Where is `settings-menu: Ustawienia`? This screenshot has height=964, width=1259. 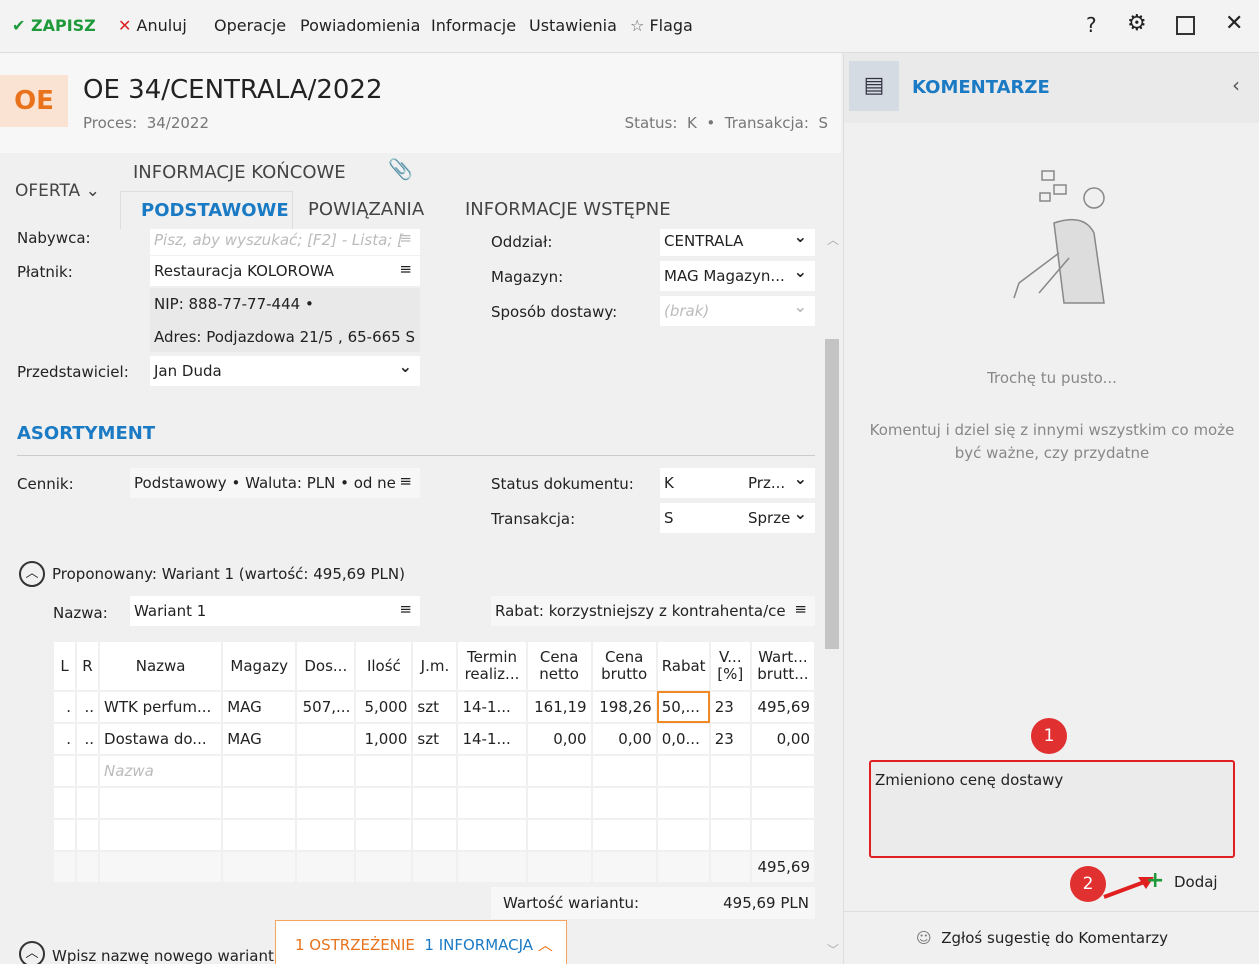
settings-menu: Ustawienia is located at coordinates (573, 25).